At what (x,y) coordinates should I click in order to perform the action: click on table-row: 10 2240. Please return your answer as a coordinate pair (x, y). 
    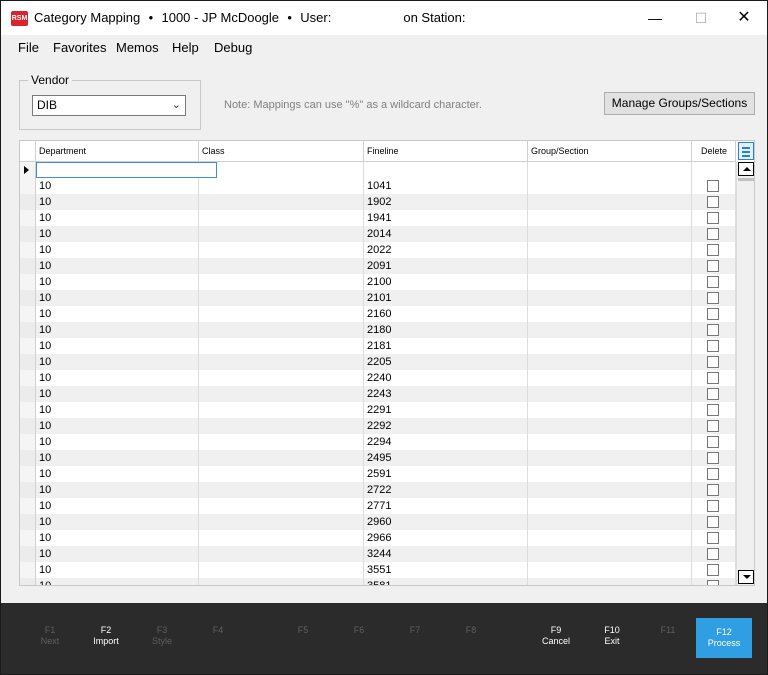
    Looking at the image, I should click on (378, 378).